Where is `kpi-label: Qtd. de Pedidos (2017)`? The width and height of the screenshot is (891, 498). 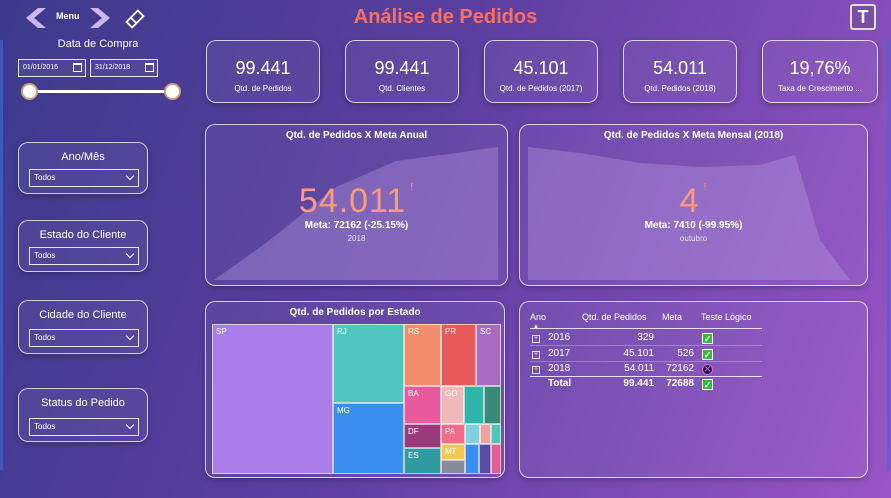 kpi-label: Qtd. de Pedidos (2017) is located at coordinates (541, 88).